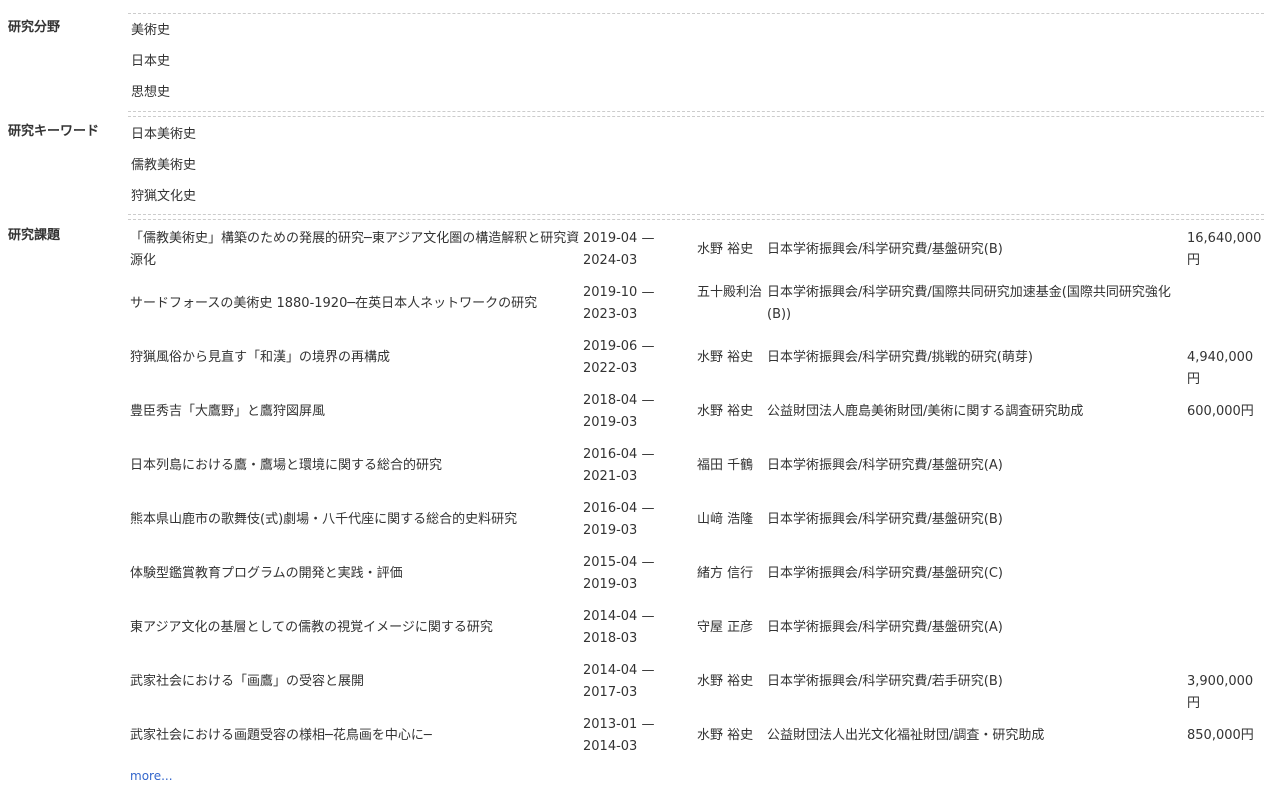  What do you see at coordinates (619, 357) in the screenshot?
I see `project-period: 2019-06 — 2022-03` at bounding box center [619, 357].